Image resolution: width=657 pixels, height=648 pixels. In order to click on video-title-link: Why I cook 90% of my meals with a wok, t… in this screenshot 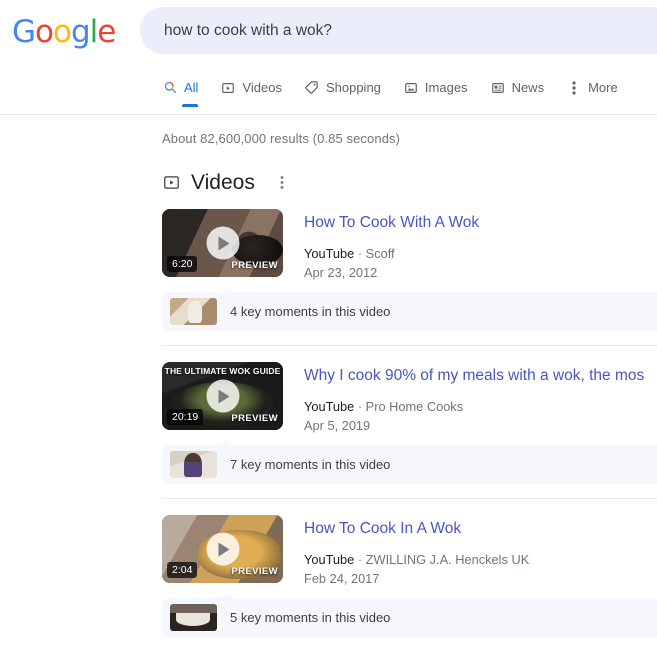, I will do `click(480, 376)`.